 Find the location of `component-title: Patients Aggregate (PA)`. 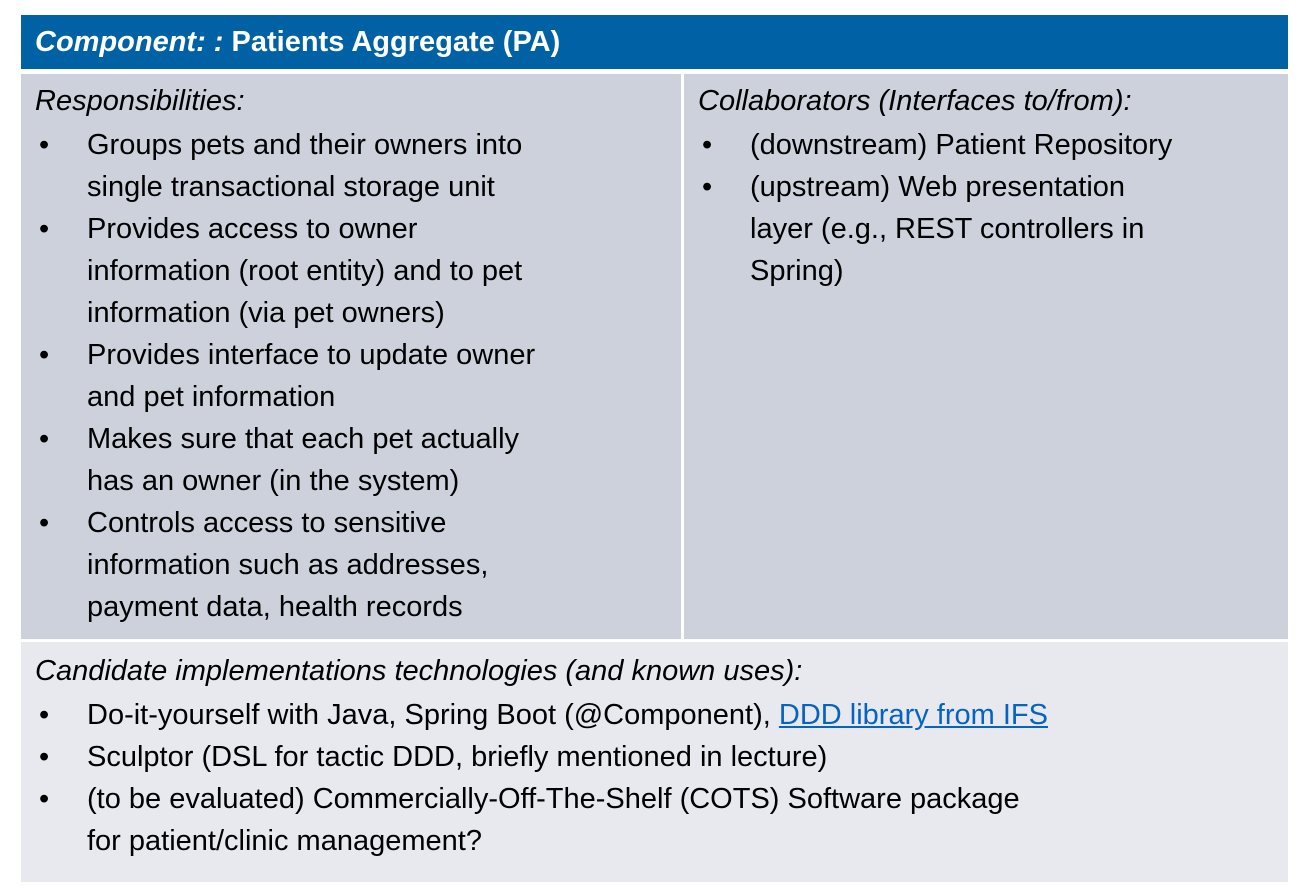

component-title: Patients Aggregate (PA) is located at coordinates (396, 42).